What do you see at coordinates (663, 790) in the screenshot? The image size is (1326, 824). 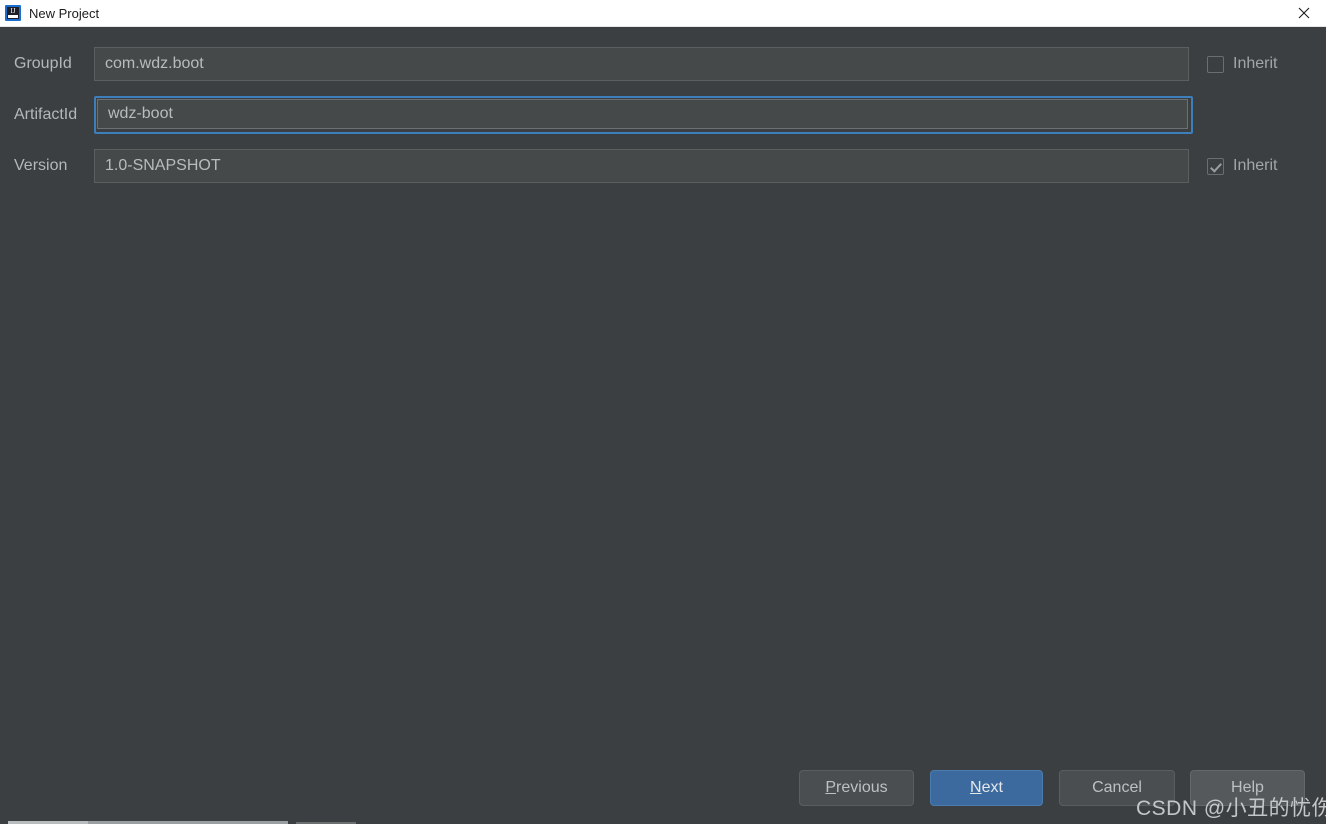 I see `dialog-button-bar: Previous Next Cancel Help` at bounding box center [663, 790].